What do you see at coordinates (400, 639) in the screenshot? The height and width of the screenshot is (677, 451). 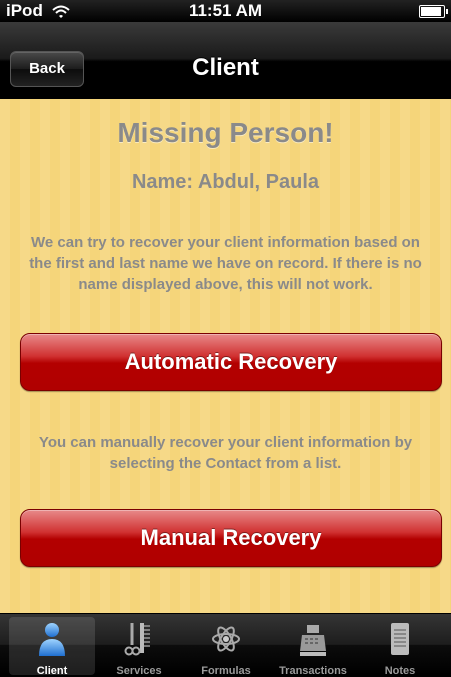 I see `notes-icon` at bounding box center [400, 639].